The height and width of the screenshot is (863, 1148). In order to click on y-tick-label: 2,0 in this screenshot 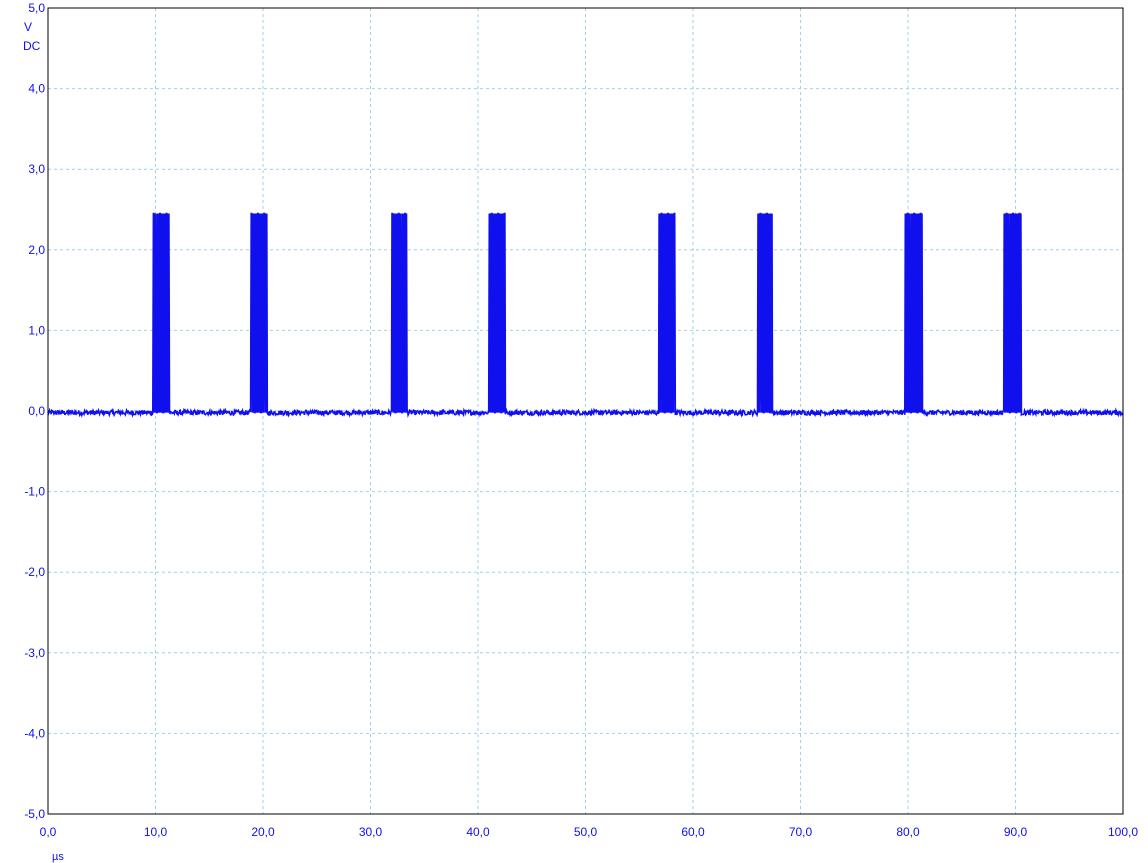, I will do `click(36, 250)`.